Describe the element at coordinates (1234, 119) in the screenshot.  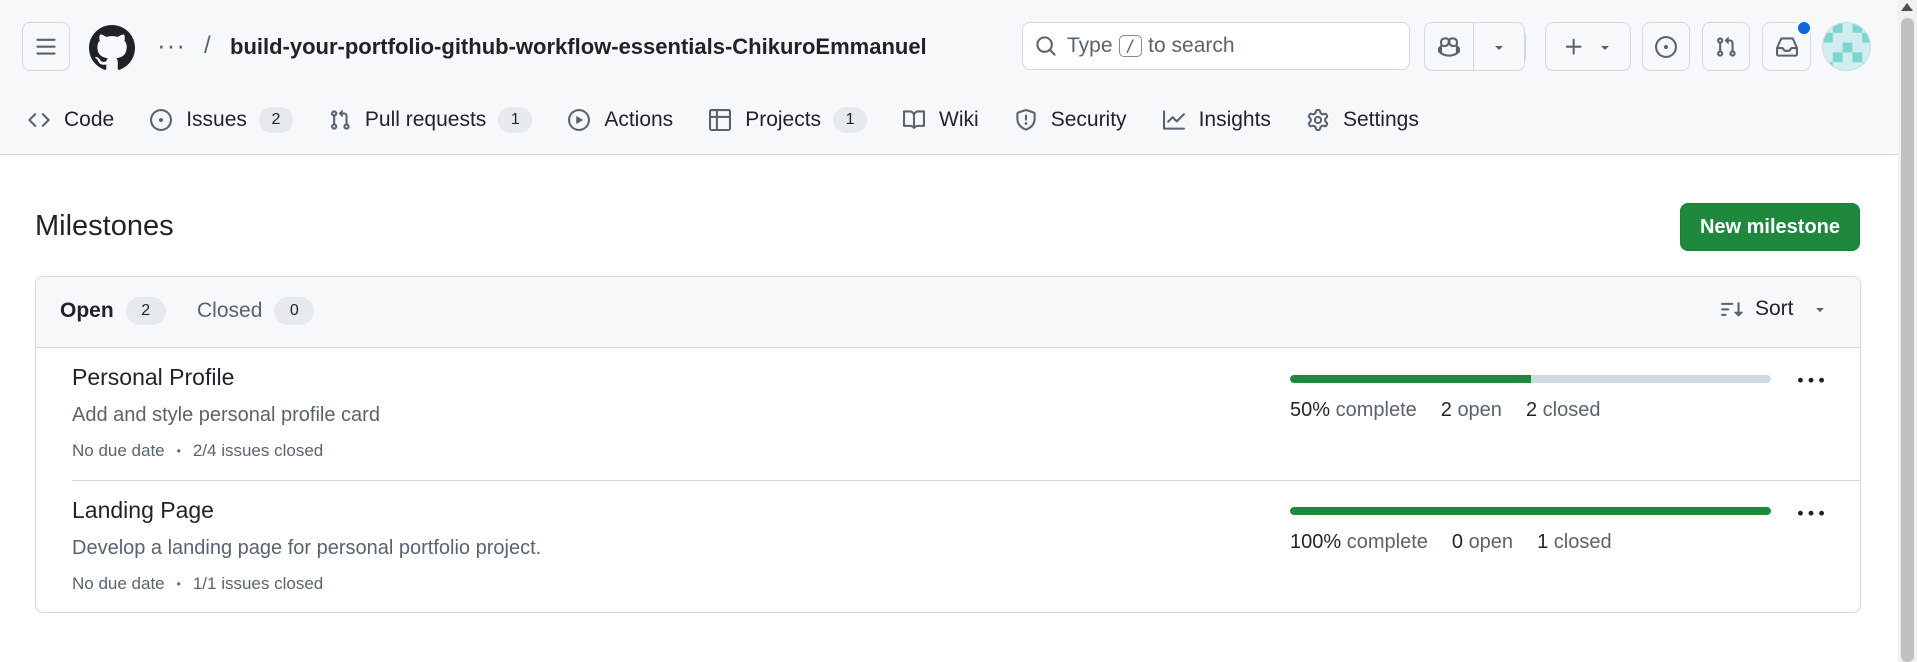
I see `tab-insights-label: Insights` at that location.